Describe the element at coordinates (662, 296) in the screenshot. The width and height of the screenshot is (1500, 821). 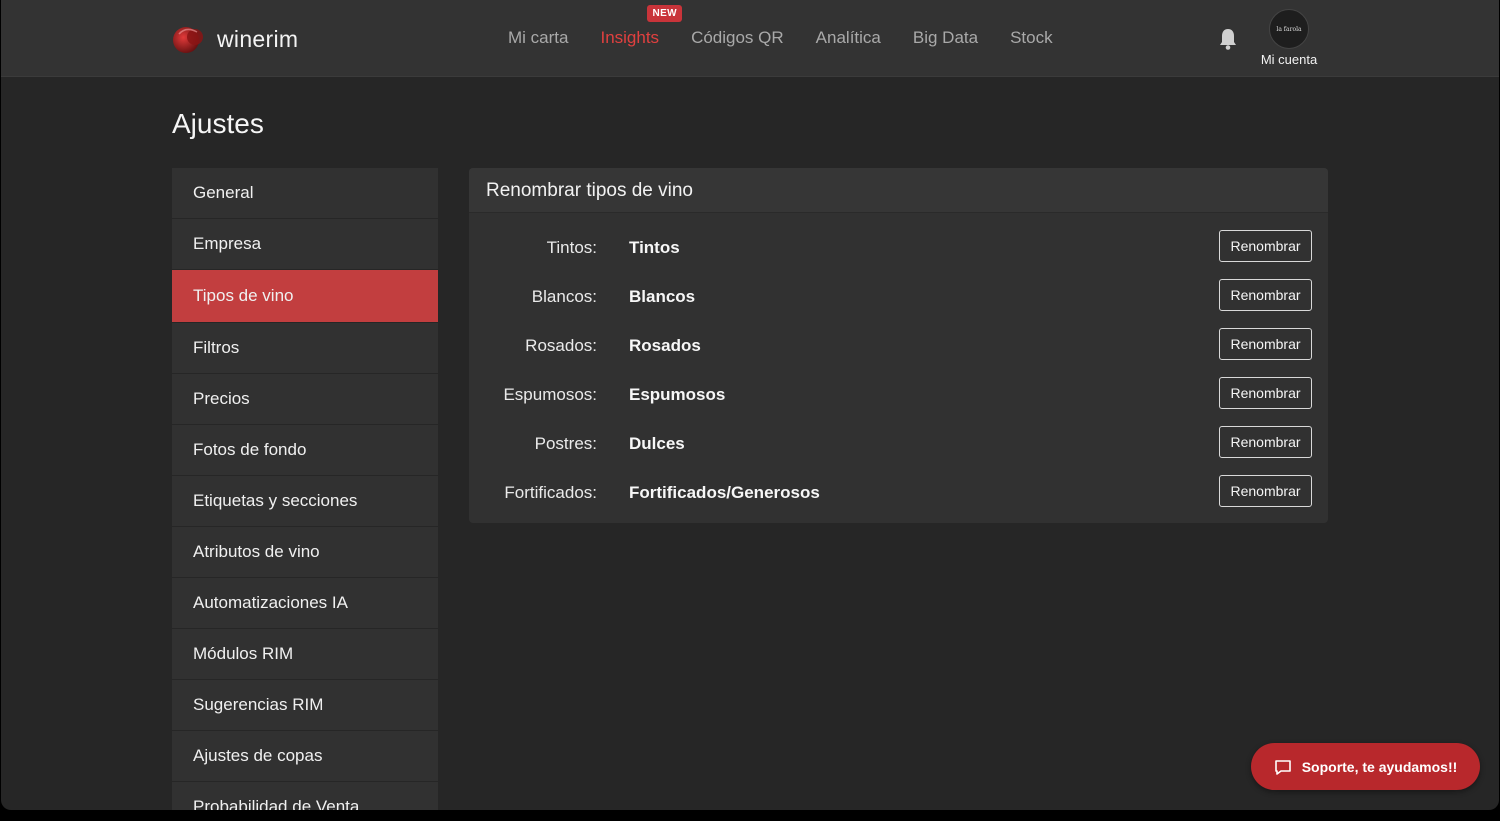
I see `wine-type-value: Blancos` at that location.